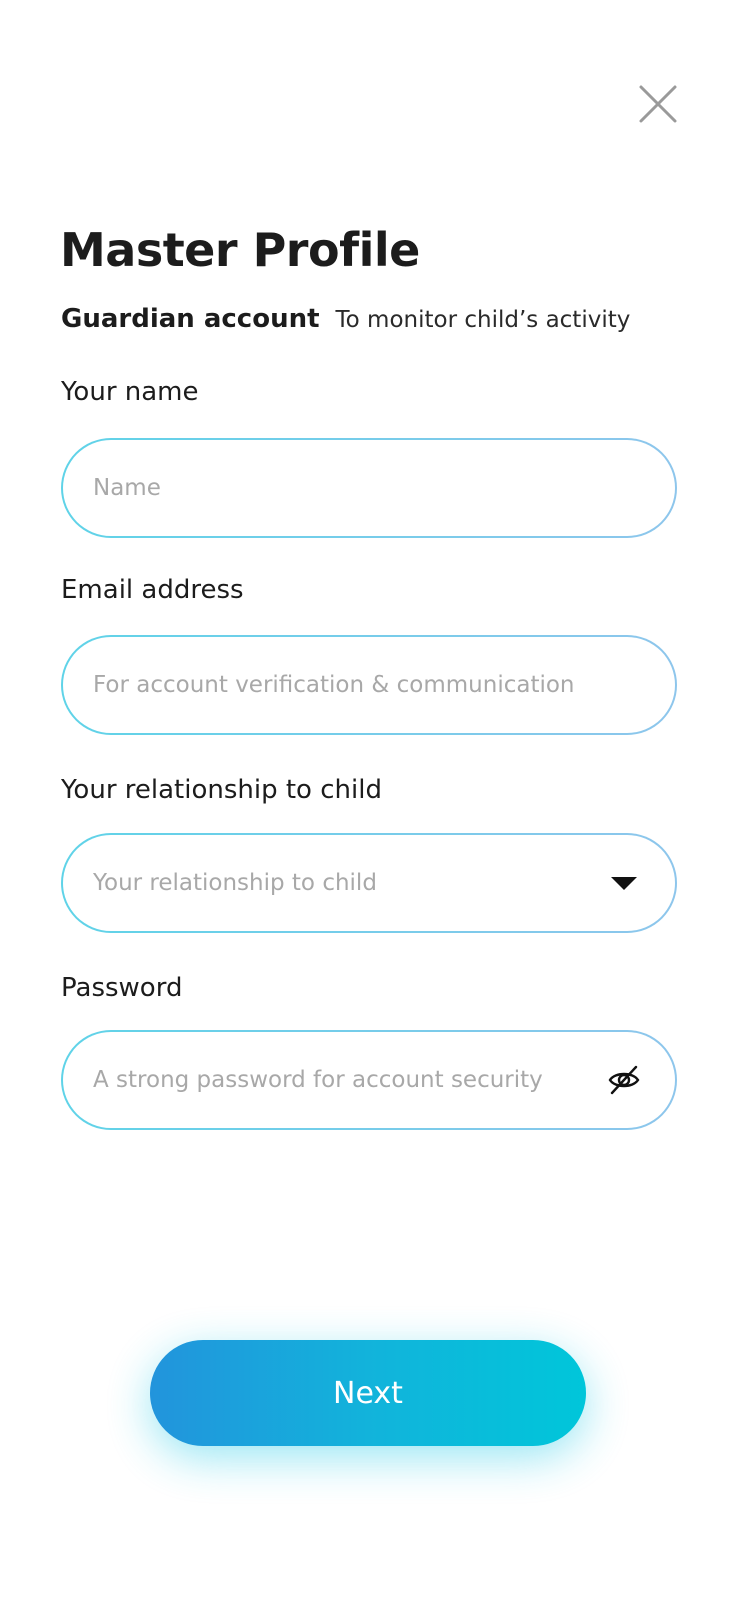  Describe the element at coordinates (152, 590) in the screenshot. I see `email-label: Email address` at that location.